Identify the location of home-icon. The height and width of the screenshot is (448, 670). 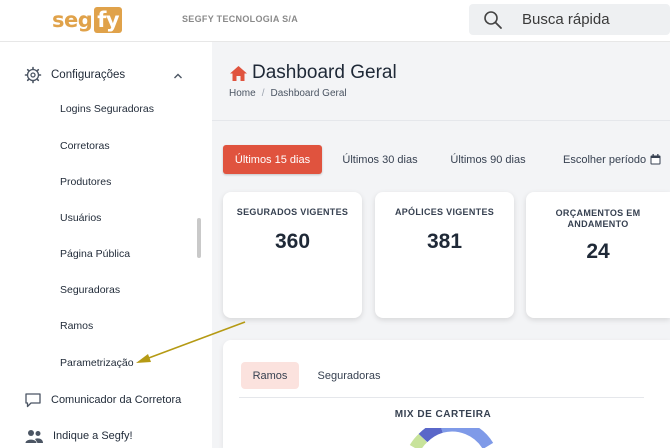
(238, 73).